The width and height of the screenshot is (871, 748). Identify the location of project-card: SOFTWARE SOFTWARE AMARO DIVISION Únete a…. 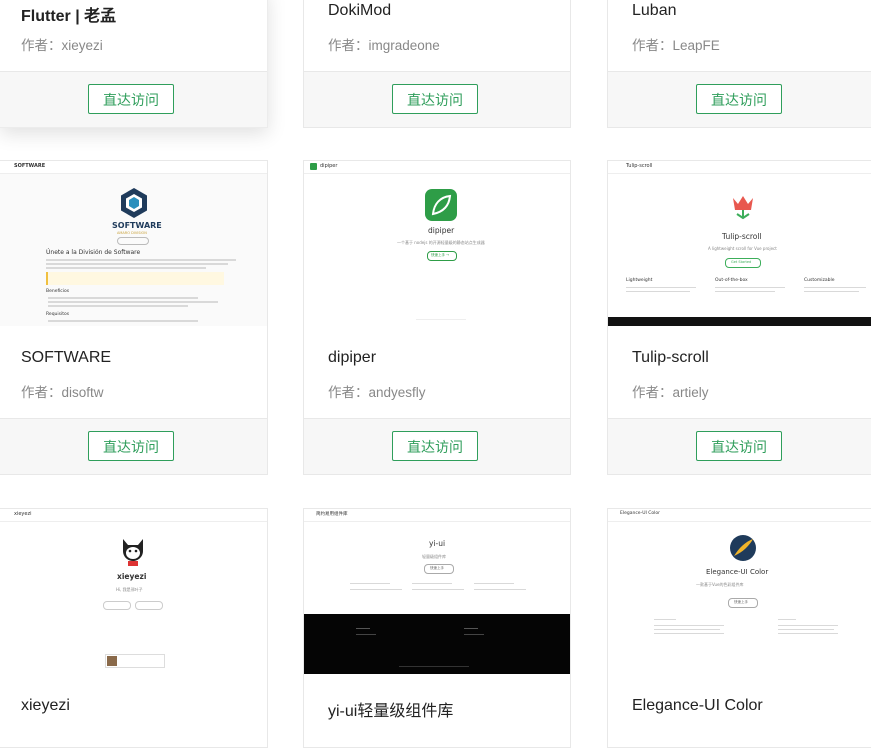
(134, 317).